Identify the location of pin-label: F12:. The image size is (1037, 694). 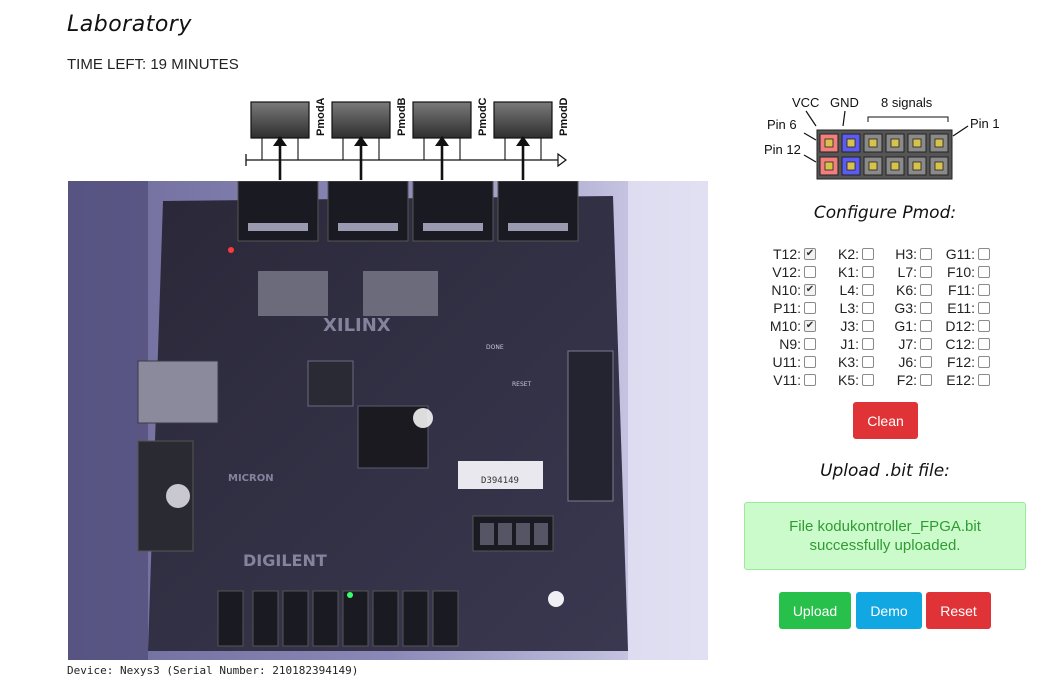
(960, 362).